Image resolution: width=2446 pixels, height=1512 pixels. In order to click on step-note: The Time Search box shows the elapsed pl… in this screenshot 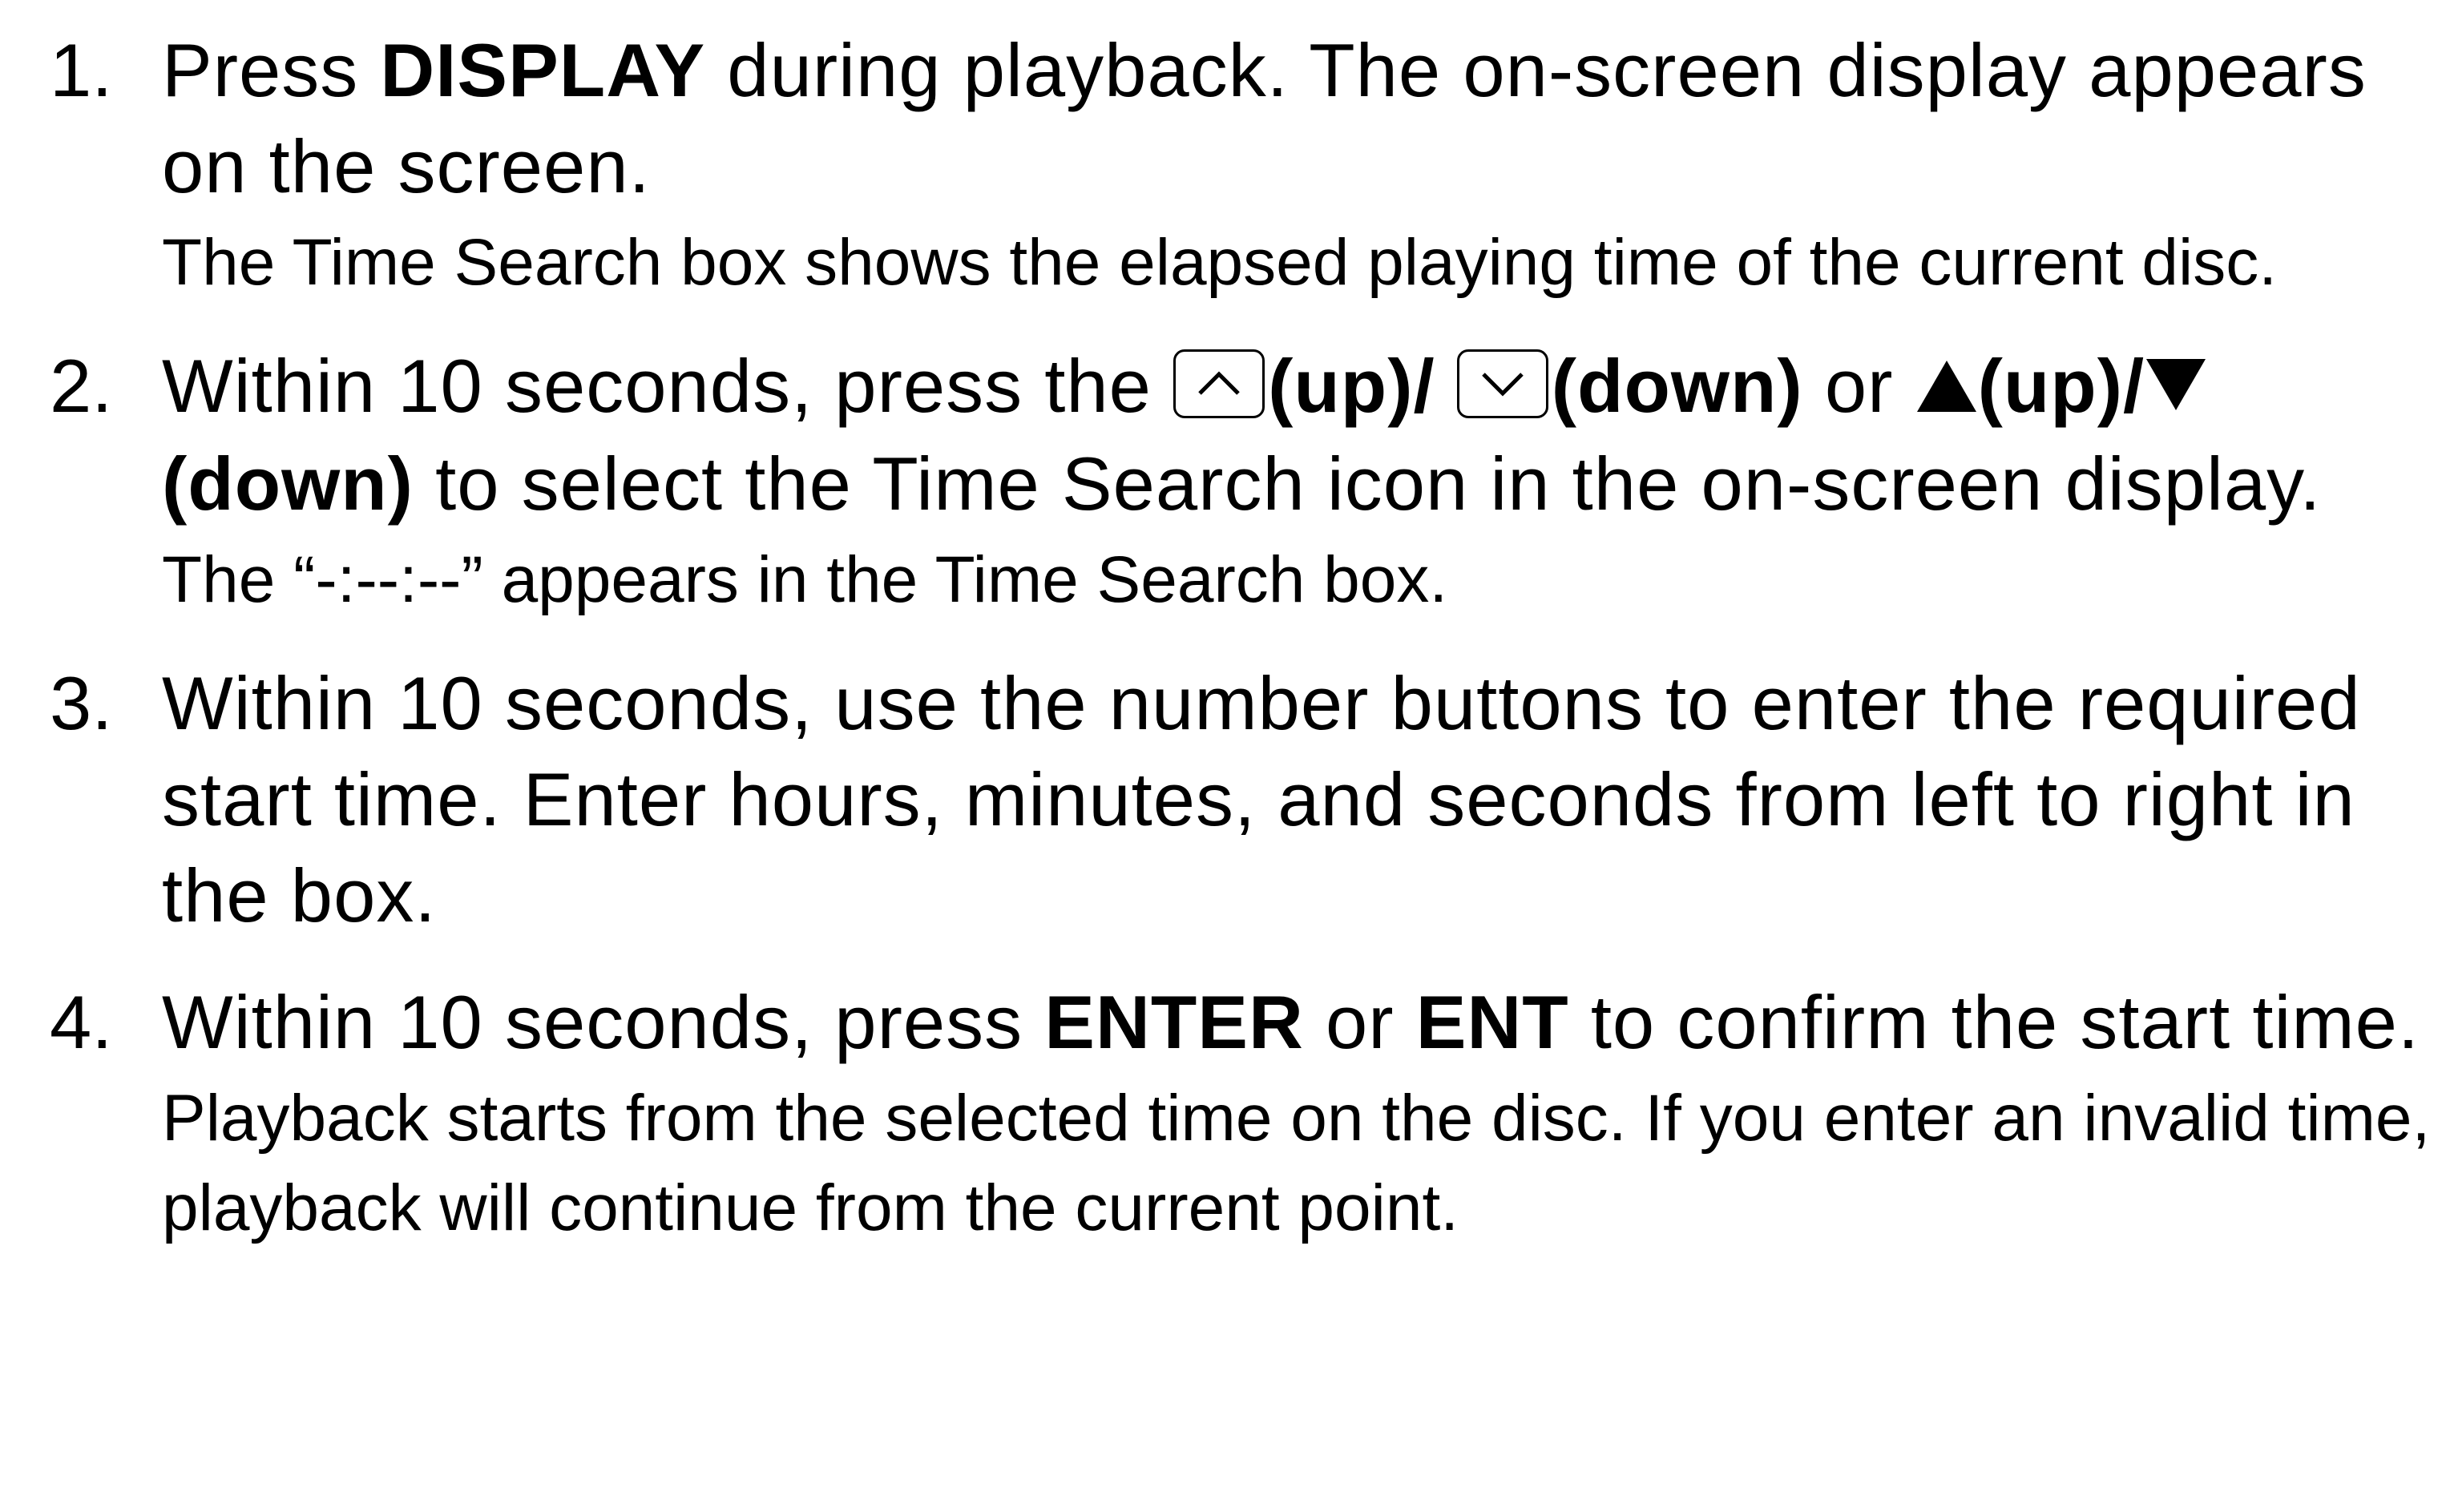, I will do `click(1220, 262)`.